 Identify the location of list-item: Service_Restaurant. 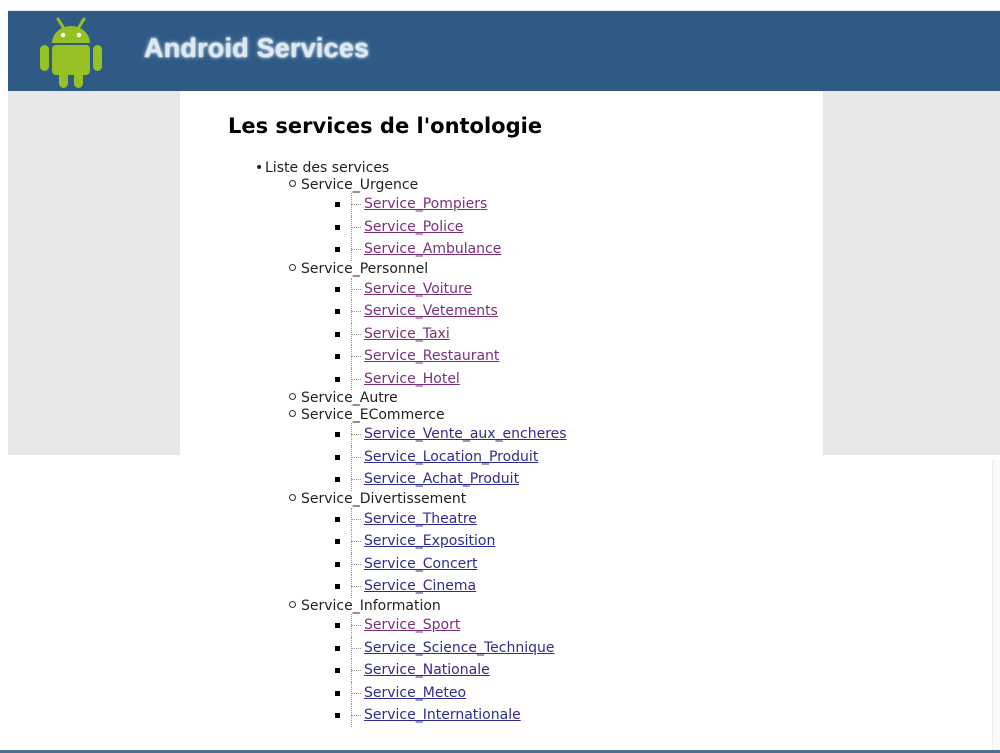
(417, 356).